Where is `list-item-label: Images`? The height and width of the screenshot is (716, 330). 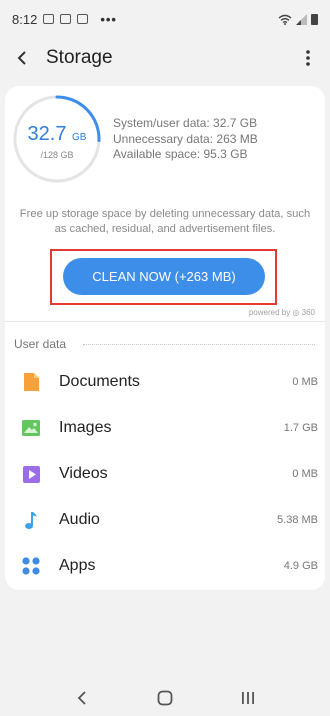 list-item-label: Images is located at coordinates (85, 427).